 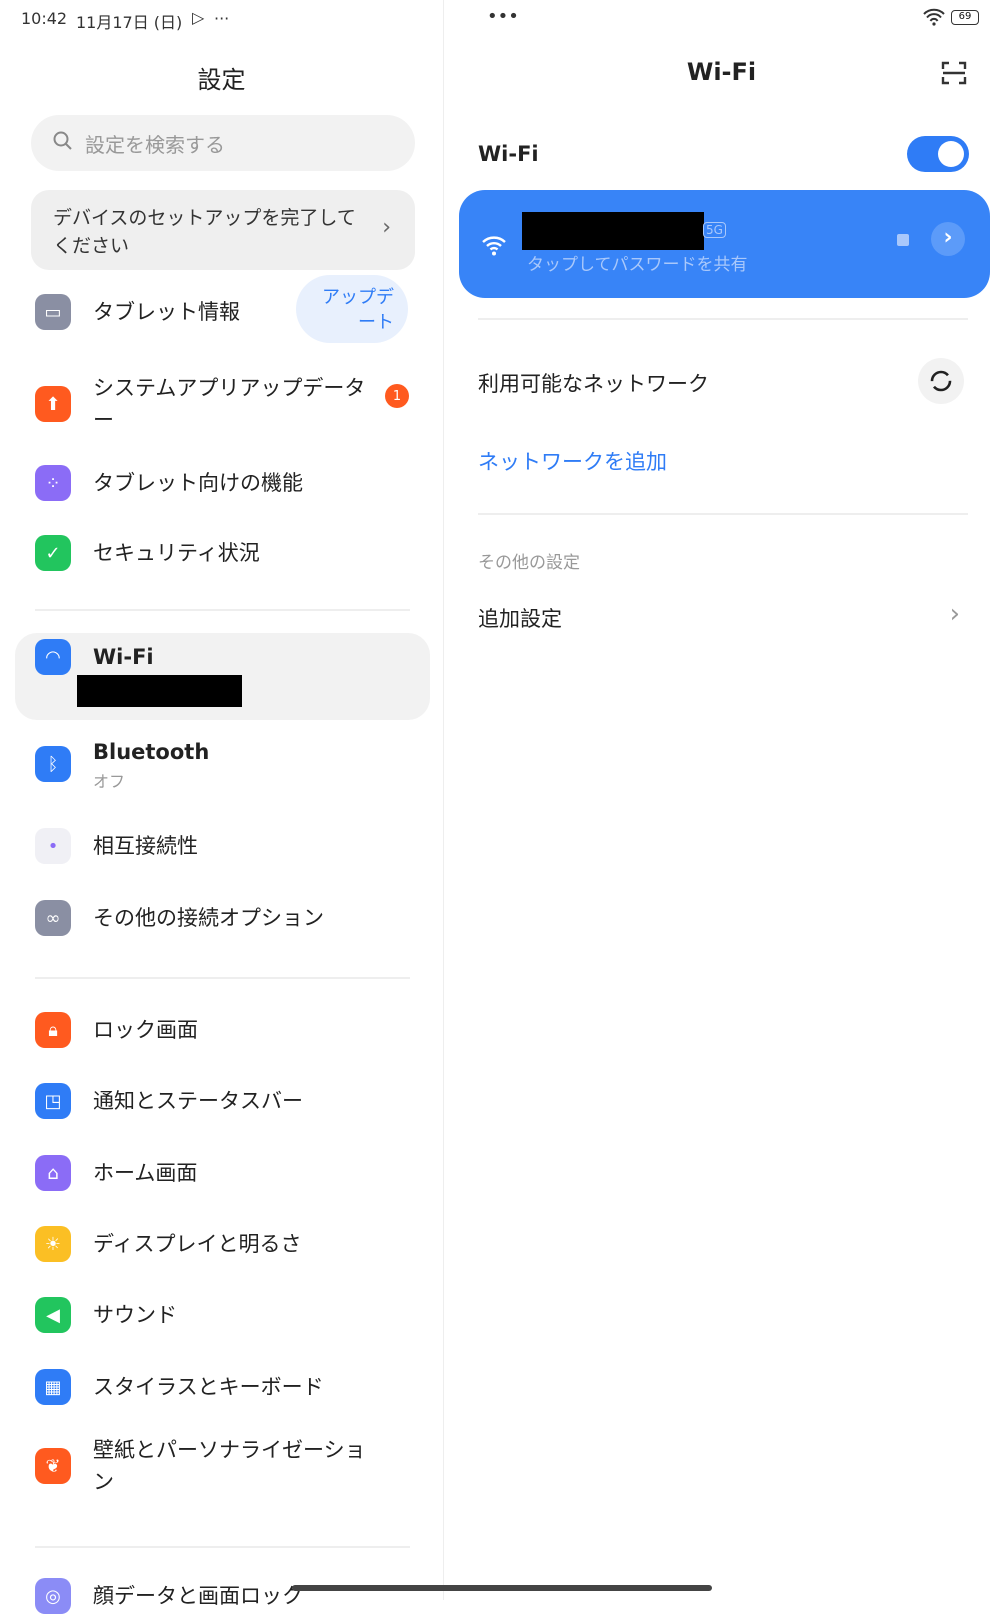 What do you see at coordinates (145, 846) in the screenshot?
I see `sidebar-item-label: 相互接続性` at bounding box center [145, 846].